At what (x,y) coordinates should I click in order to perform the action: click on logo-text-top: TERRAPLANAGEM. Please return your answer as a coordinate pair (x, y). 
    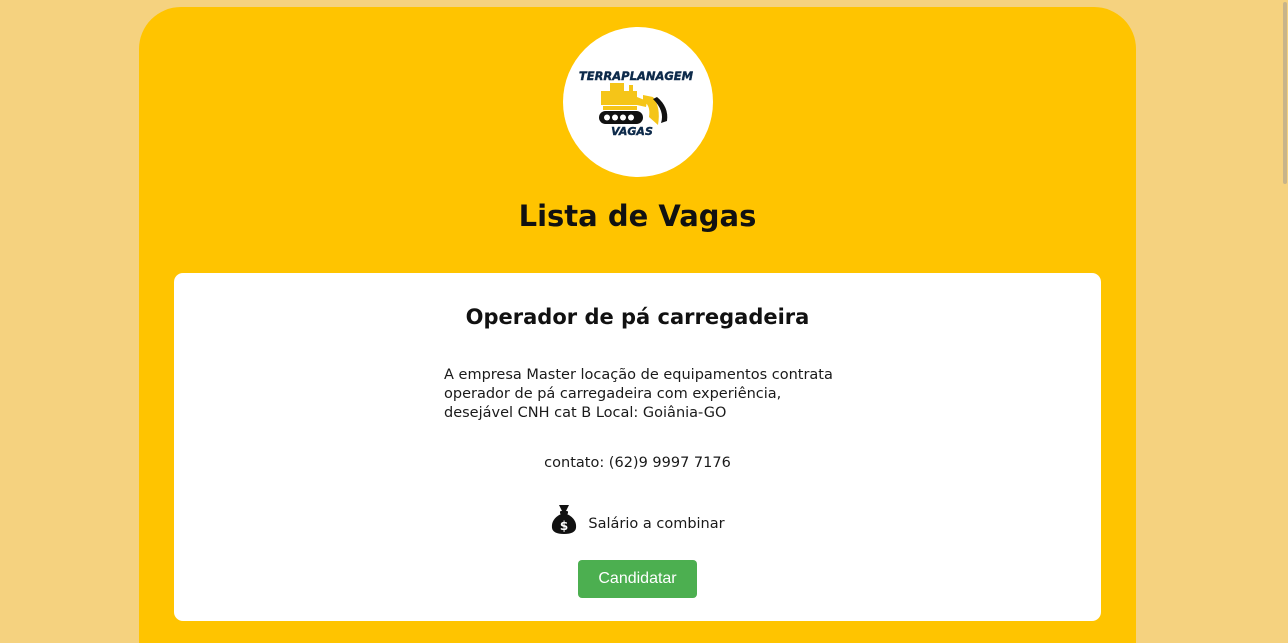
    Looking at the image, I should click on (636, 76).